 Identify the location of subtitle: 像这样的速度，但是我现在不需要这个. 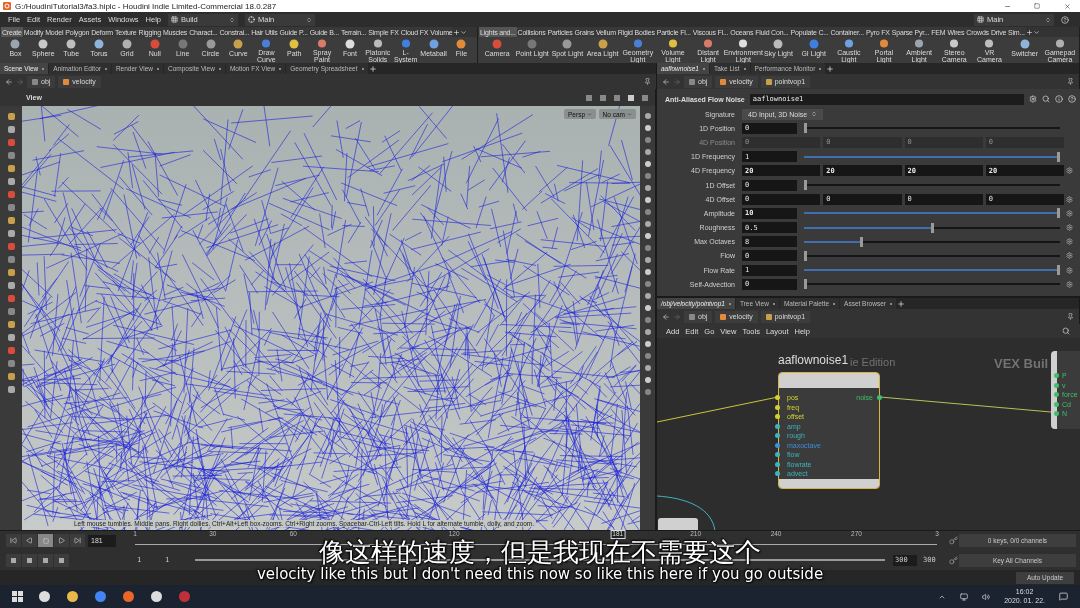
(540, 552).